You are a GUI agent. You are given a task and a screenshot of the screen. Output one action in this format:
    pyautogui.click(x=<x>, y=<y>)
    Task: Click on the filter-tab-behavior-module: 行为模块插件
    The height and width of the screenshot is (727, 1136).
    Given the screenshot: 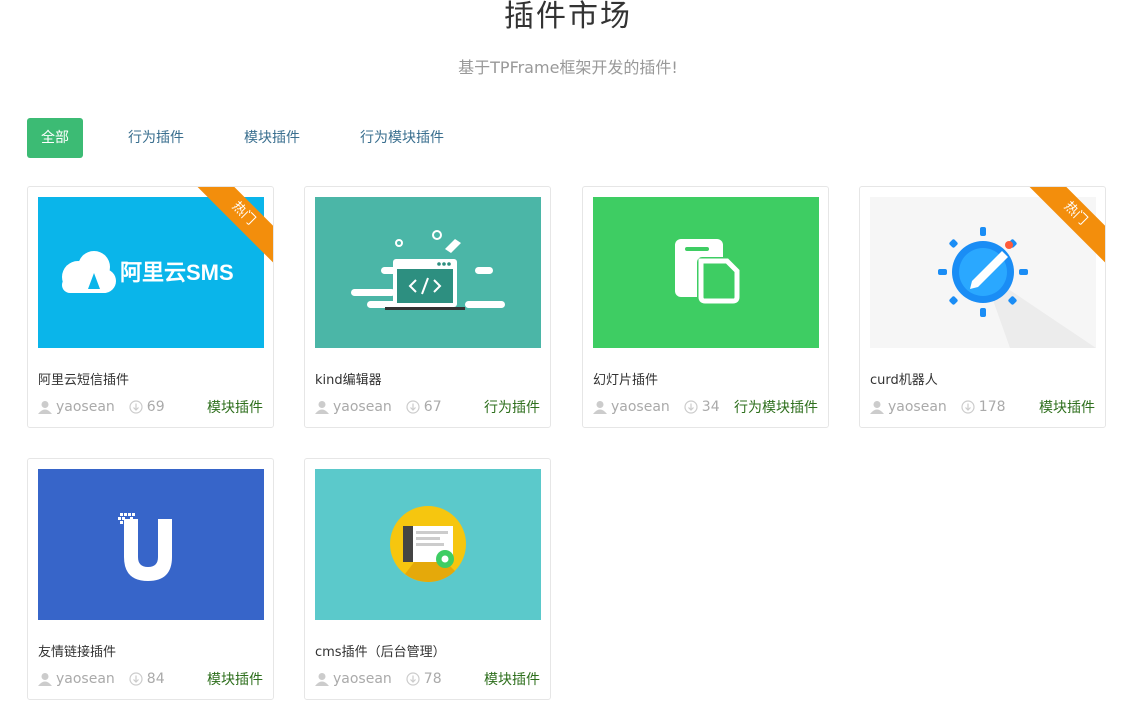 What is the action you would take?
    pyautogui.click(x=402, y=138)
    